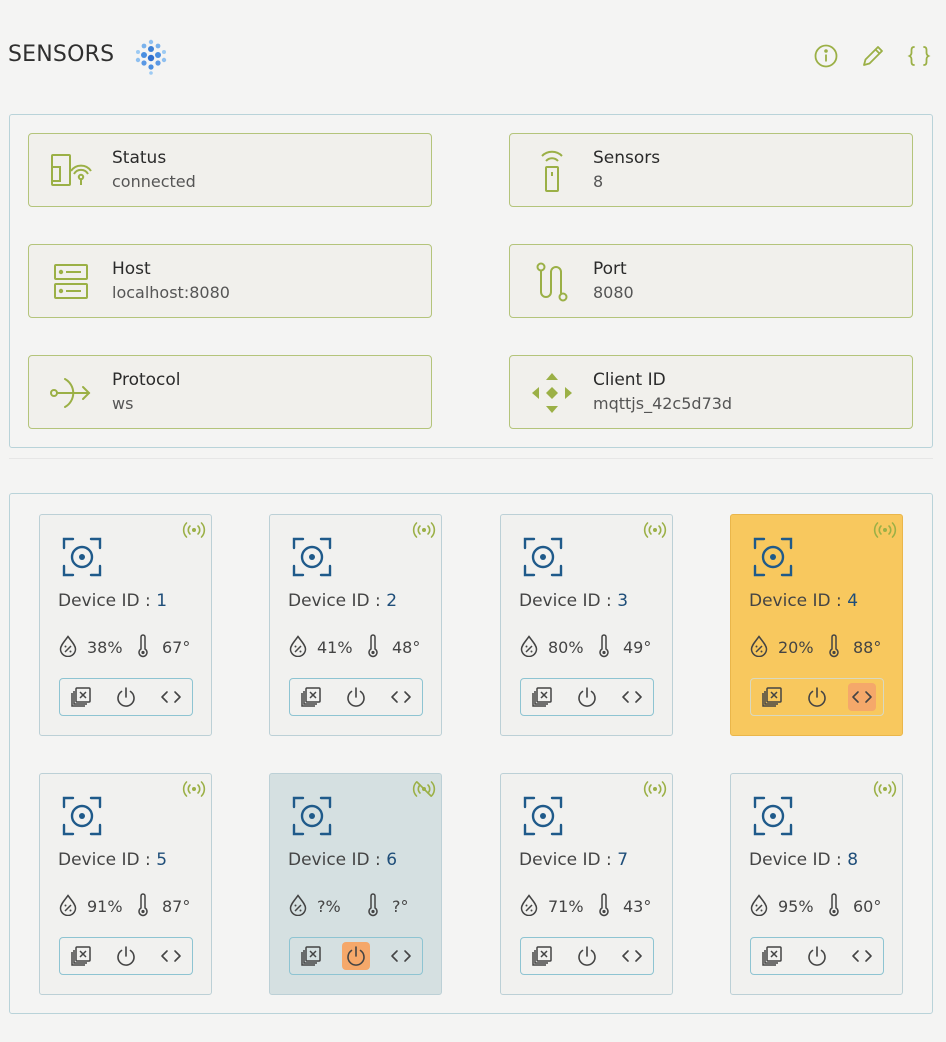 The width and height of the screenshot is (946, 1042). I want to click on device-id: Device ID : 5, so click(112, 860).